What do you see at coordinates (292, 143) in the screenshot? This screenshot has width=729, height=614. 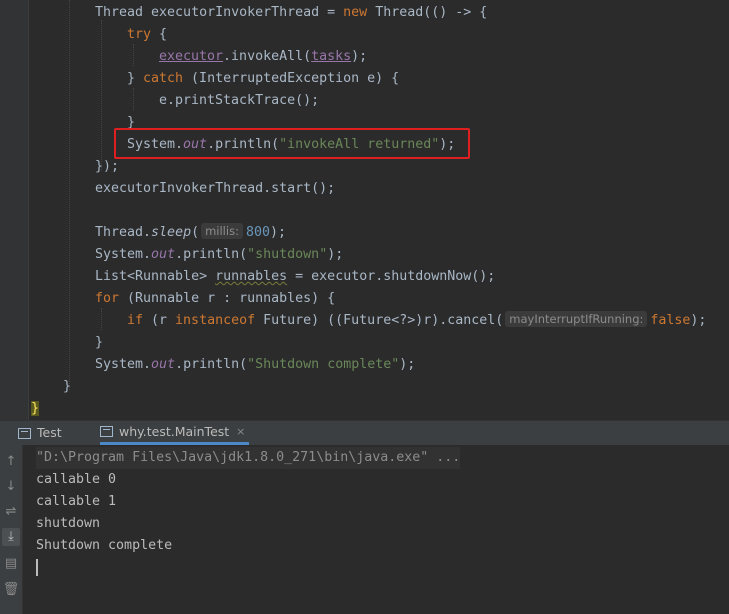 I see `red-highlight-box` at bounding box center [292, 143].